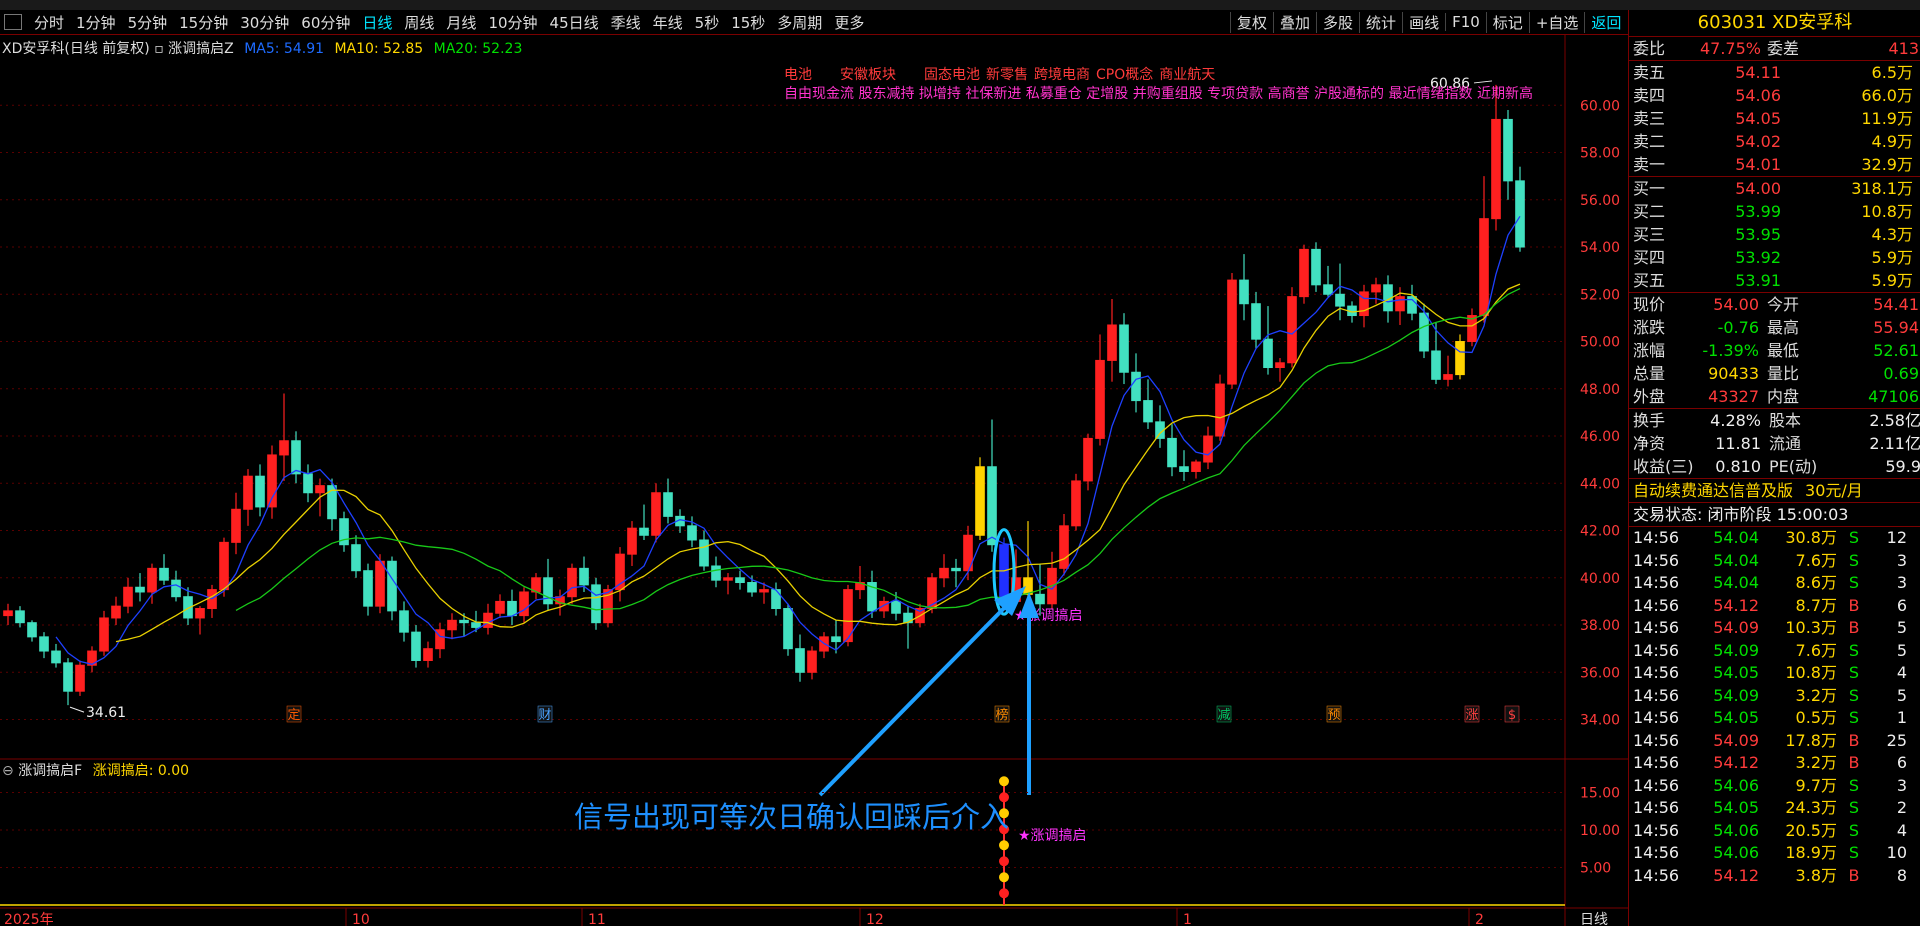 The image size is (1920, 926). What do you see at coordinates (1774, 95) in the screenshot?
I see `asks-row: 卖四 54.06 66.0万` at bounding box center [1774, 95].